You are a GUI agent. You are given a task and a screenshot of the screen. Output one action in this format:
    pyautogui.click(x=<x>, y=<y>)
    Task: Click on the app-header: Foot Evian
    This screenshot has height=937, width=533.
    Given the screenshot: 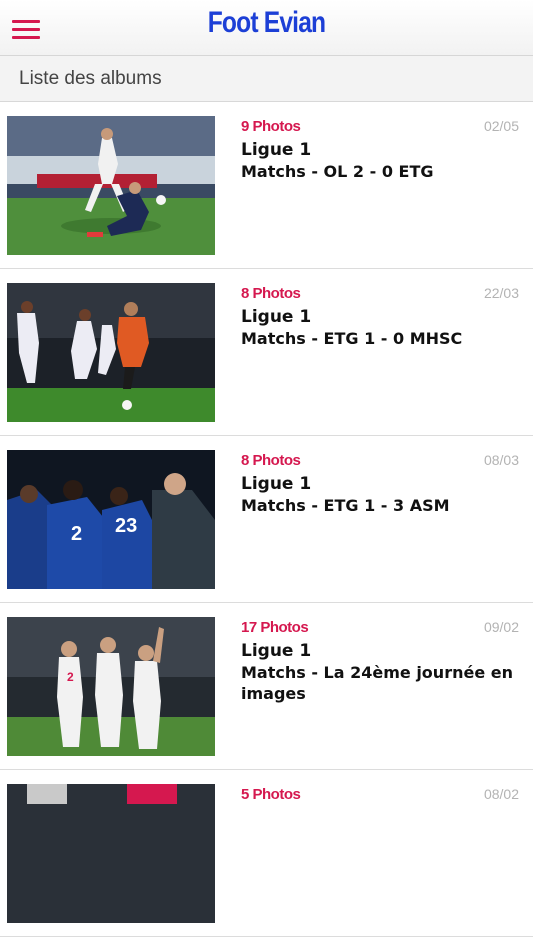 What is the action you would take?
    pyautogui.click(x=266, y=28)
    